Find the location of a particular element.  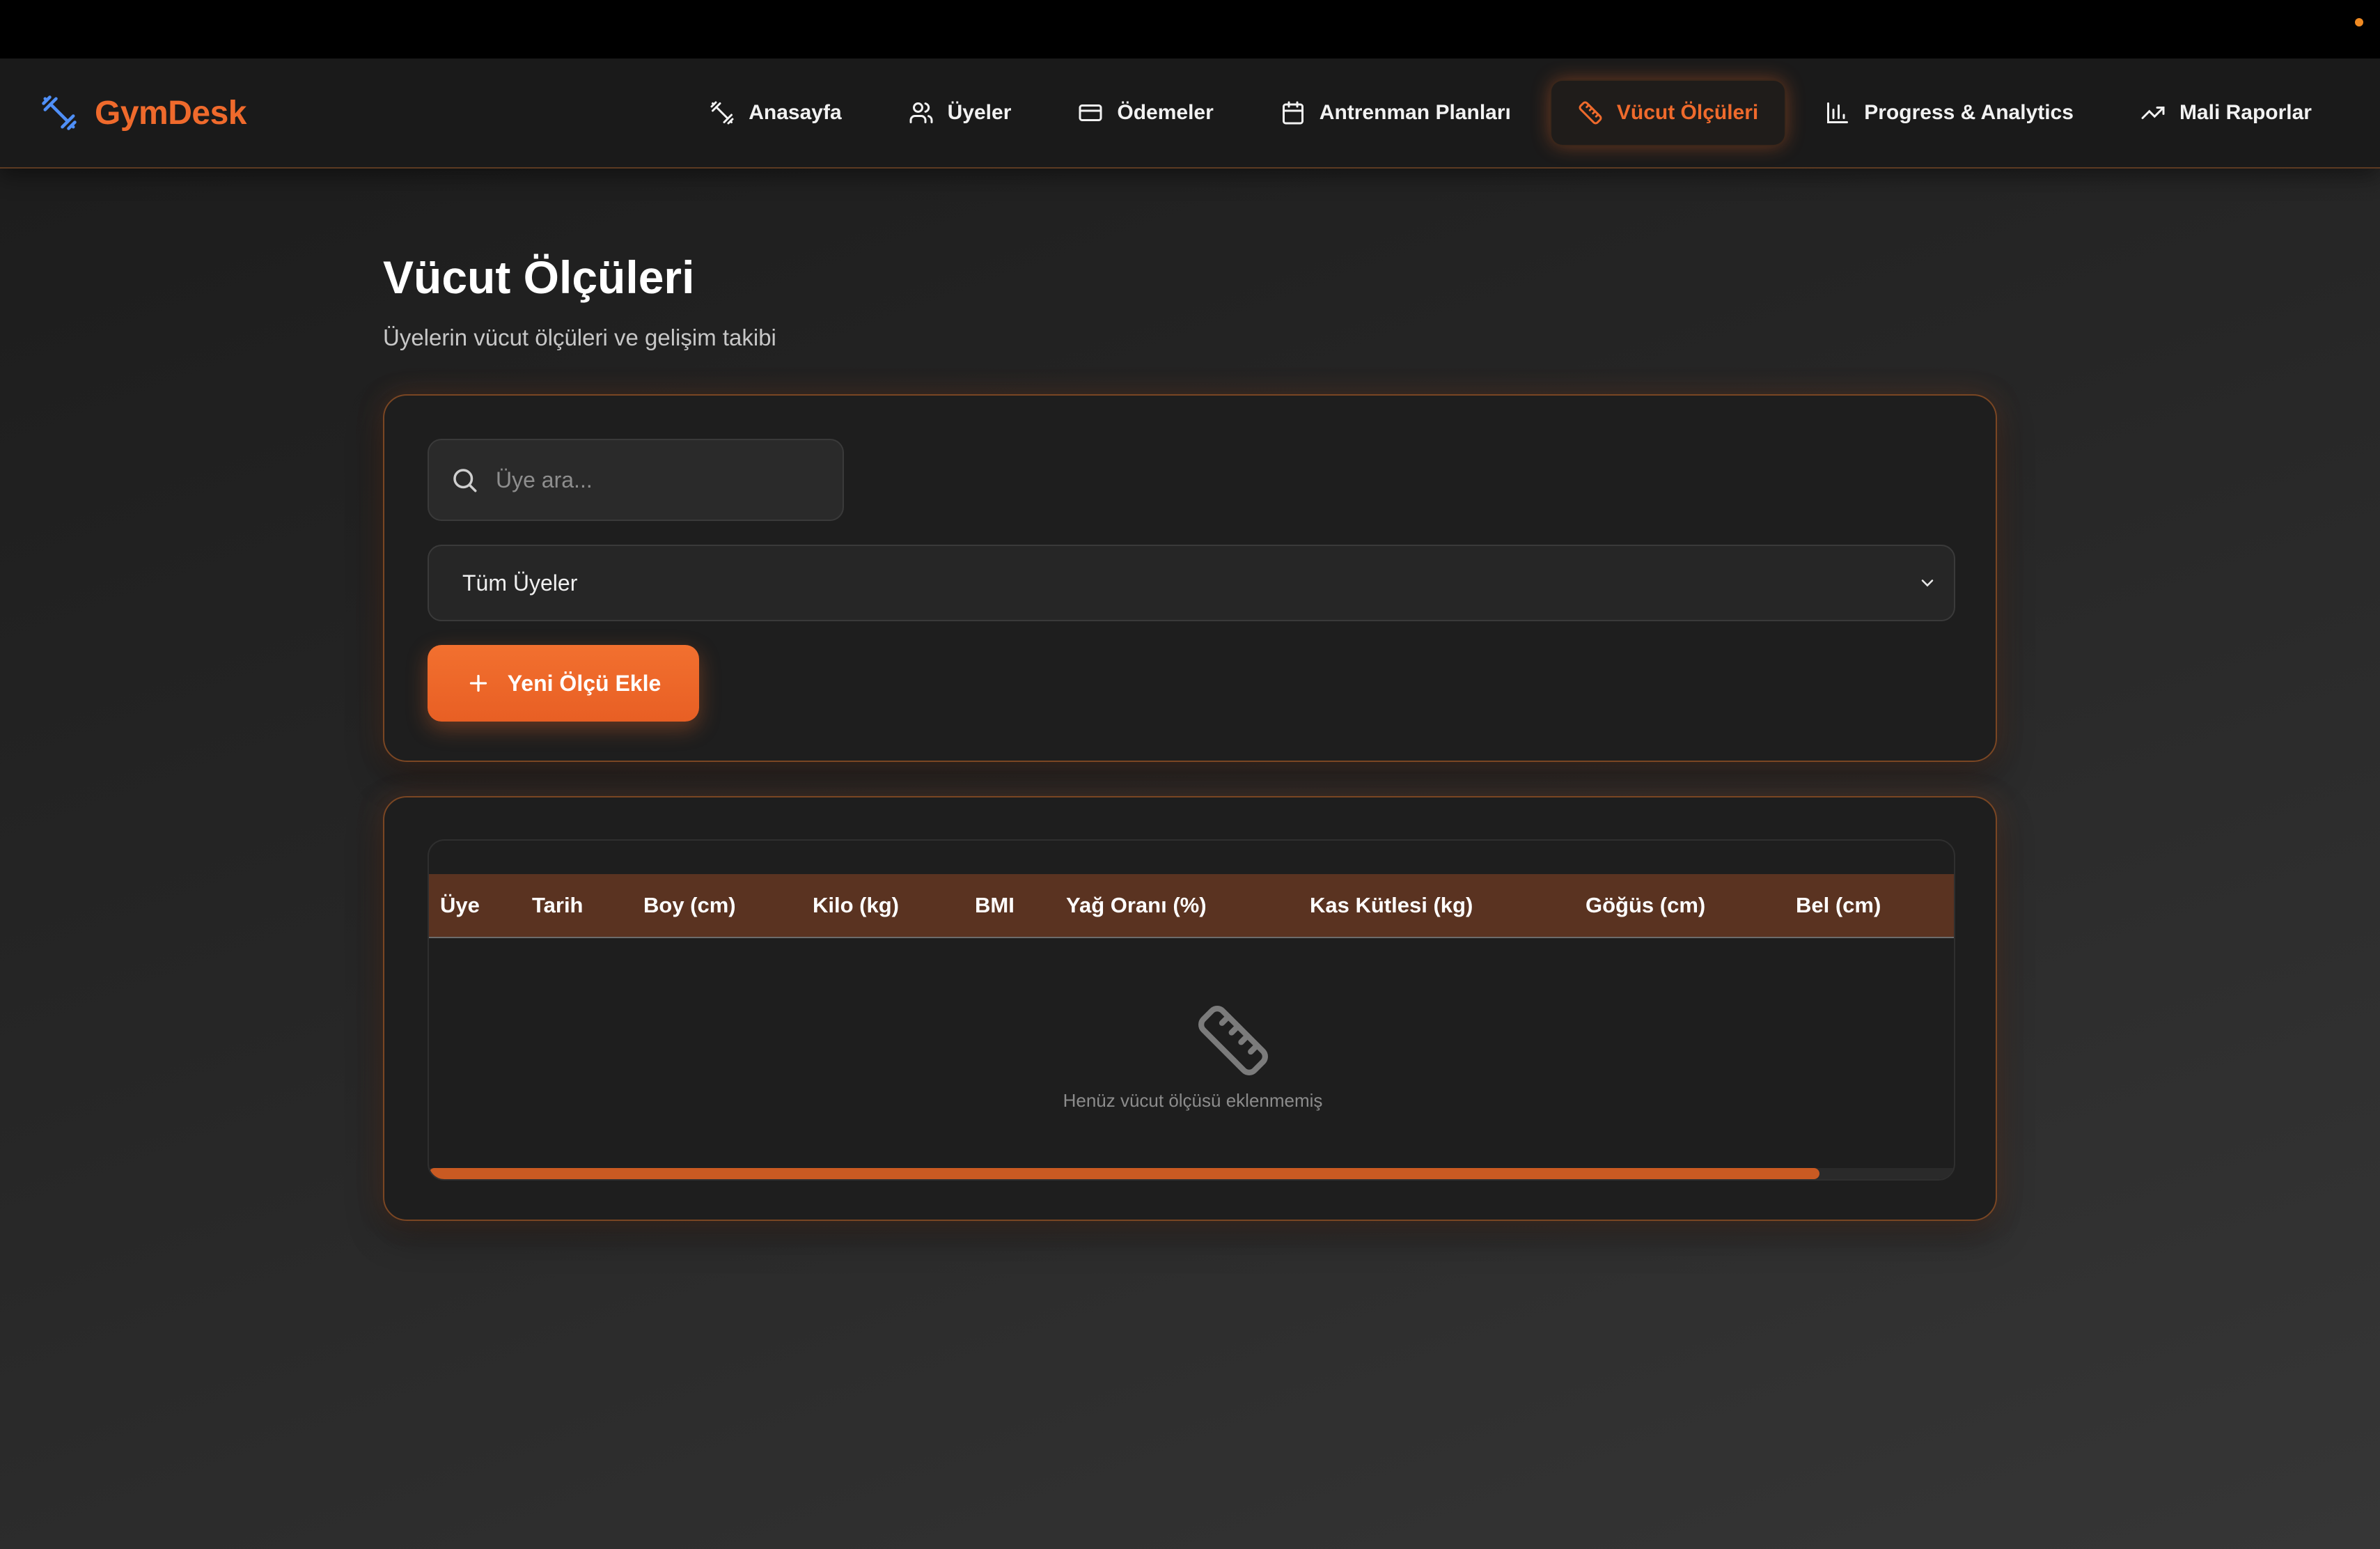

calendar-icon is located at coordinates (1292, 113).